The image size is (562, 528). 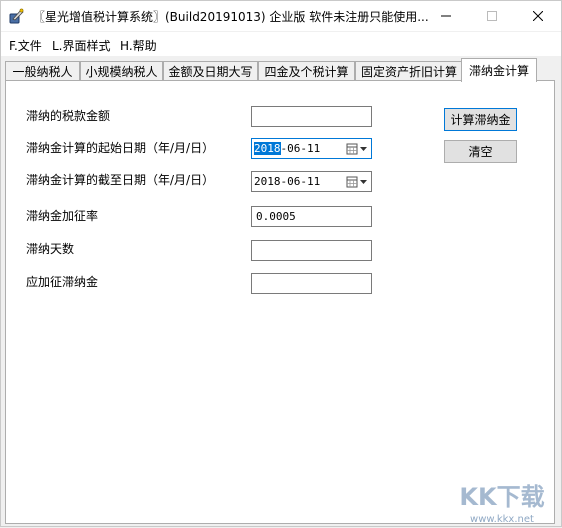 I want to click on tab-depreciation: 固定资产折旧计算, so click(x=409, y=71).